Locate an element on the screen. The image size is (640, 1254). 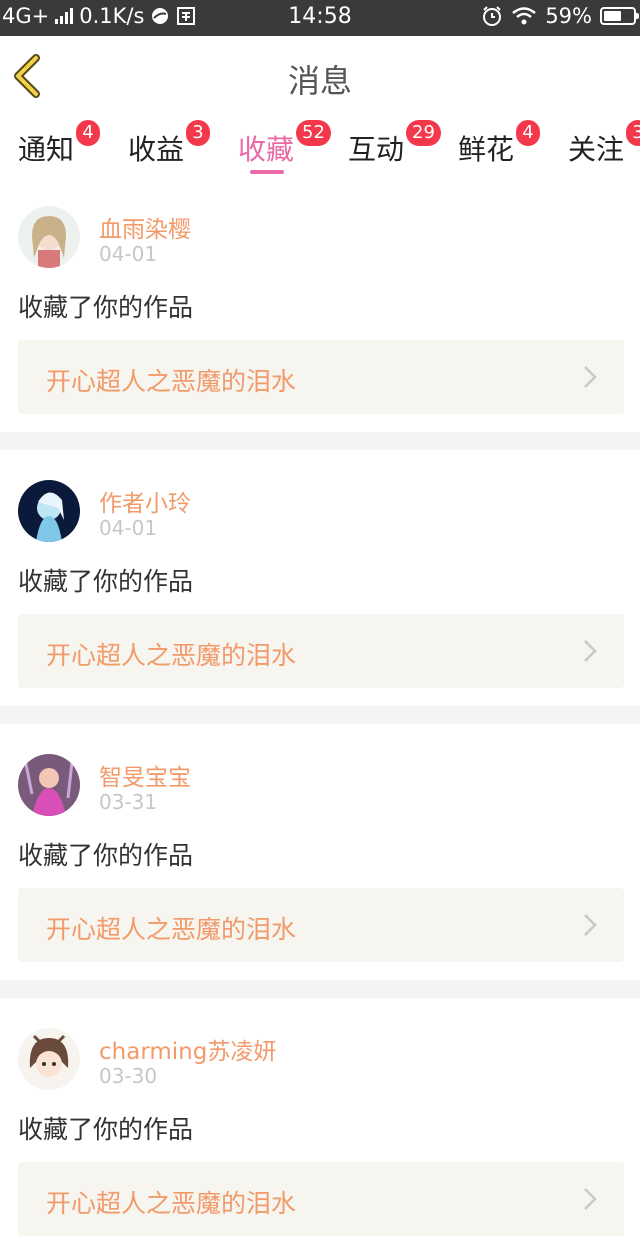
tab-flowers: 鲜花 4 is located at coordinates (499, 144).